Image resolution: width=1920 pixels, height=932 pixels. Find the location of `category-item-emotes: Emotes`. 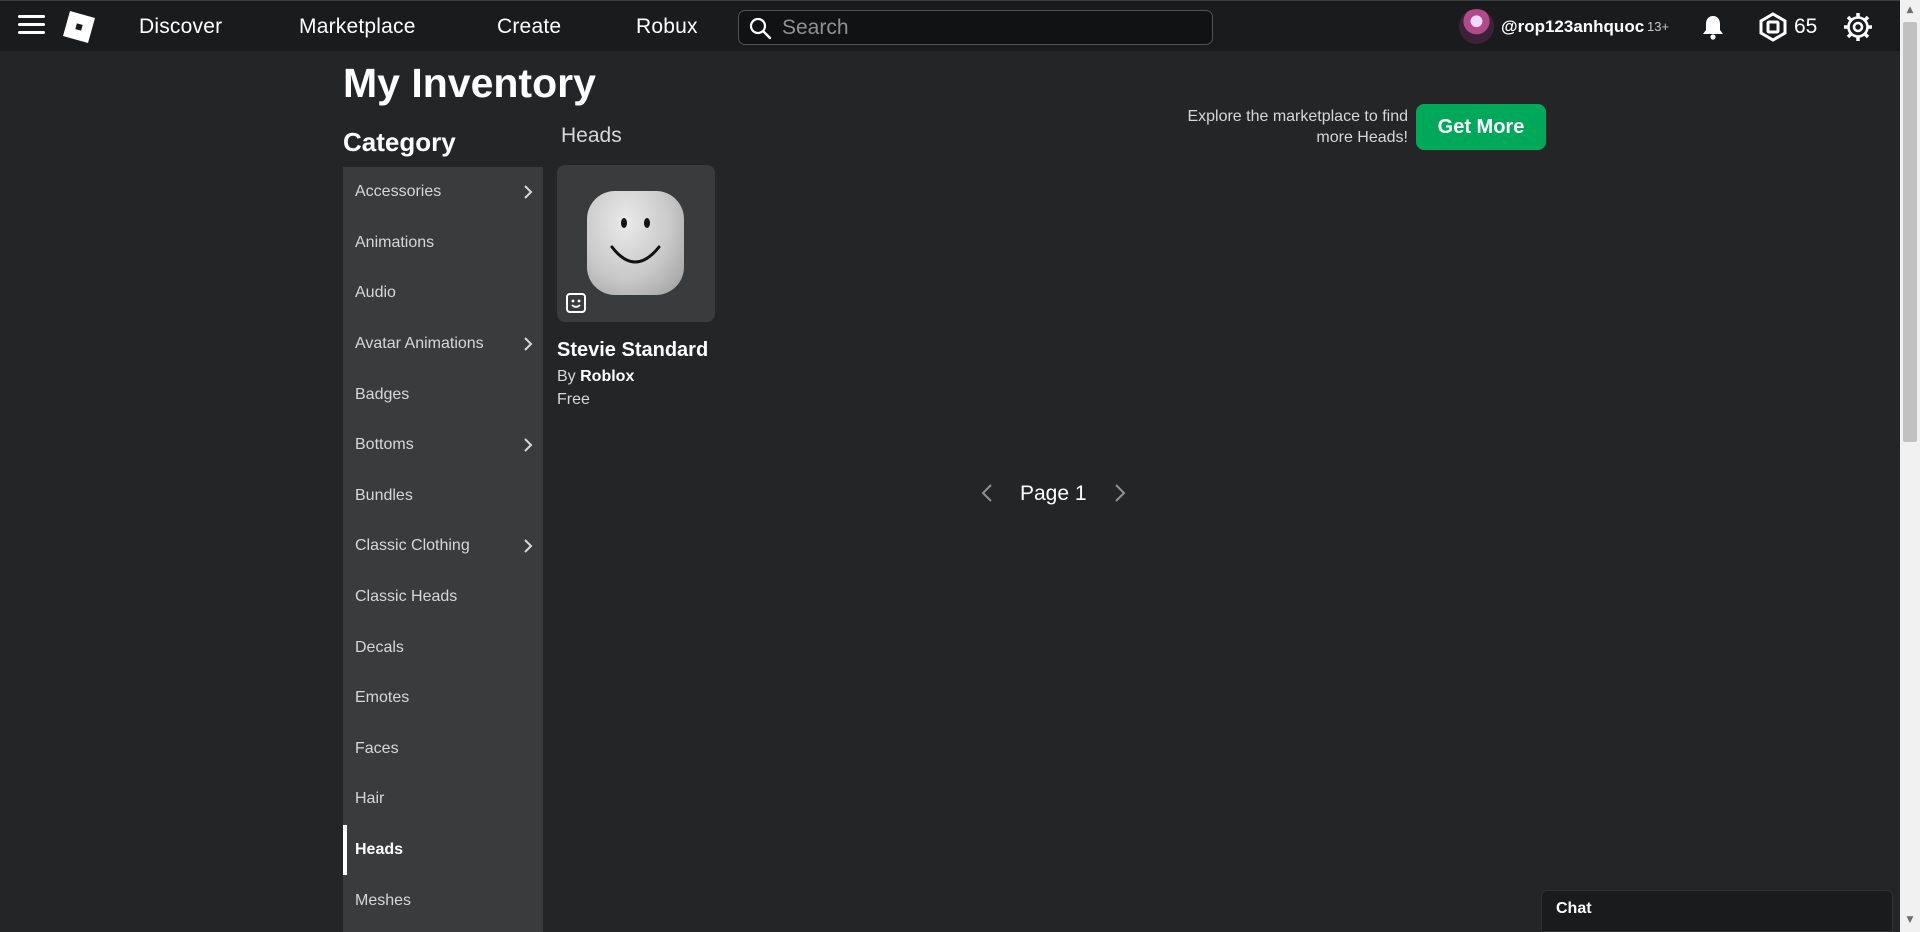

category-item-emotes: Emotes is located at coordinates (443, 698).